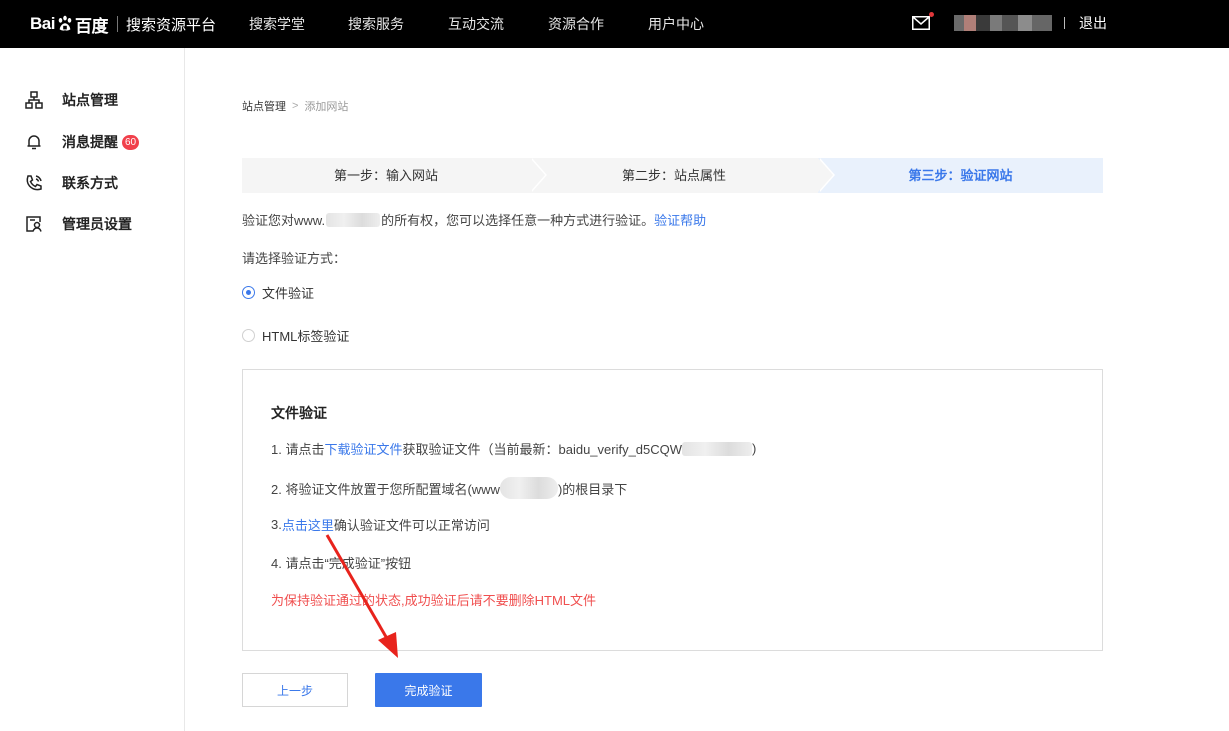 This screenshot has height=731, width=1229. I want to click on chevron-right-icon: >, so click(295, 106).